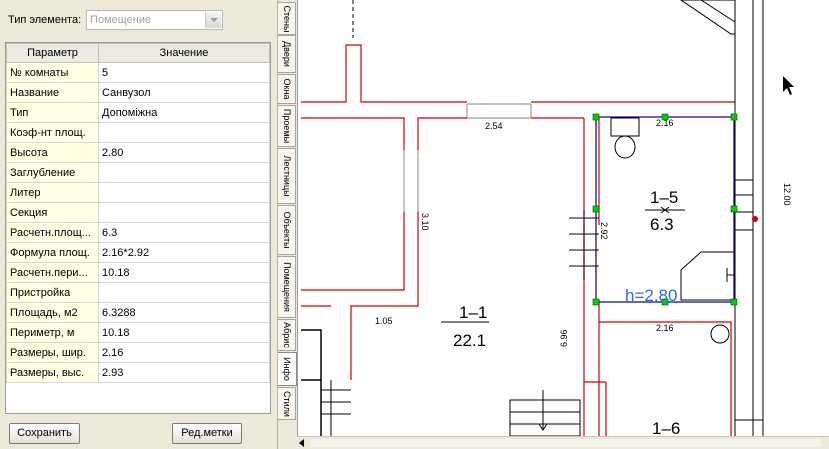 This screenshot has height=449, width=829. Describe the element at coordinates (666, 427) in the screenshot. I see `room-id-label: 1–6` at that location.